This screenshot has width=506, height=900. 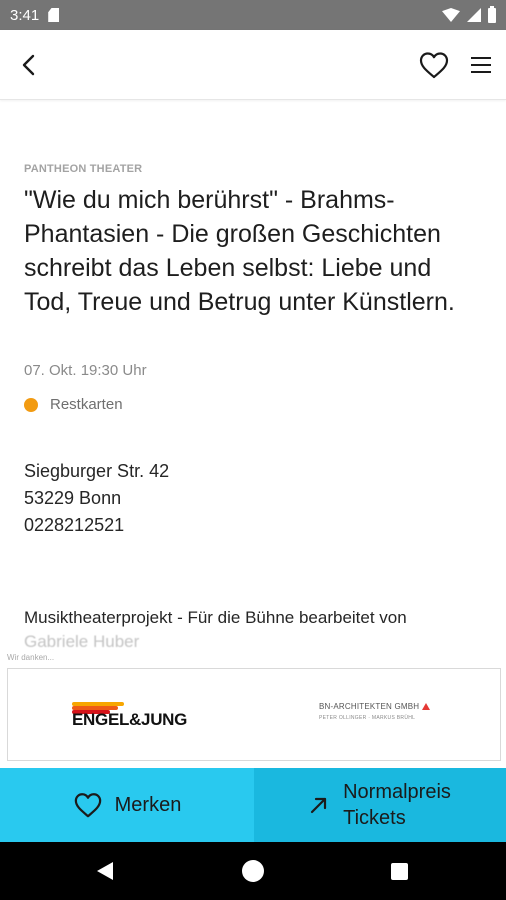 I want to click on bn-triangle-icon, so click(x=426, y=706).